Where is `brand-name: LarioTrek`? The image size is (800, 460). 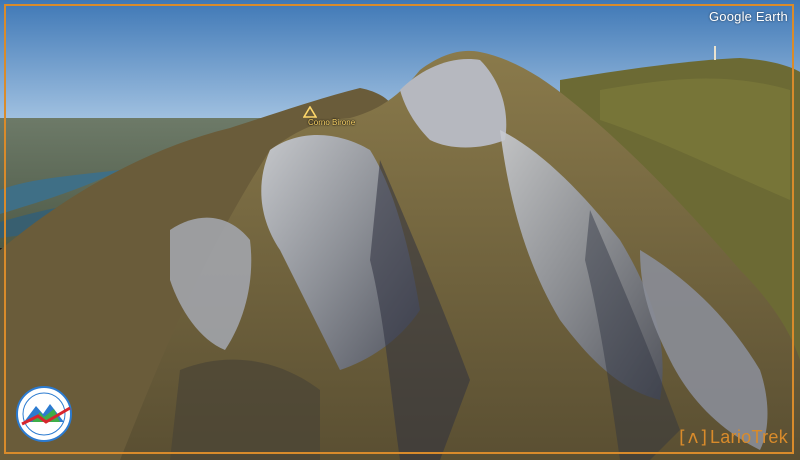
brand-name: LarioTrek is located at coordinates (748, 437).